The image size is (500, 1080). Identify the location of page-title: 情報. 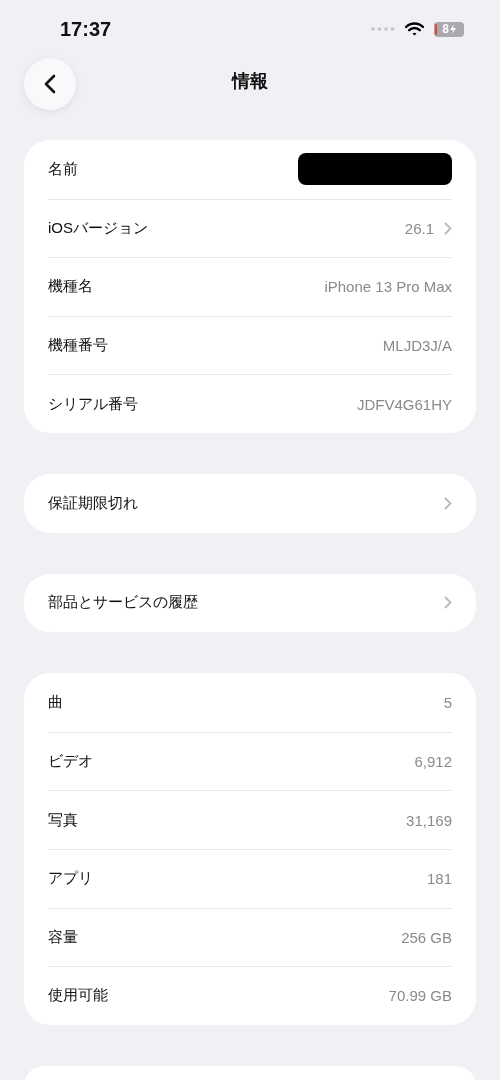
(250, 81).